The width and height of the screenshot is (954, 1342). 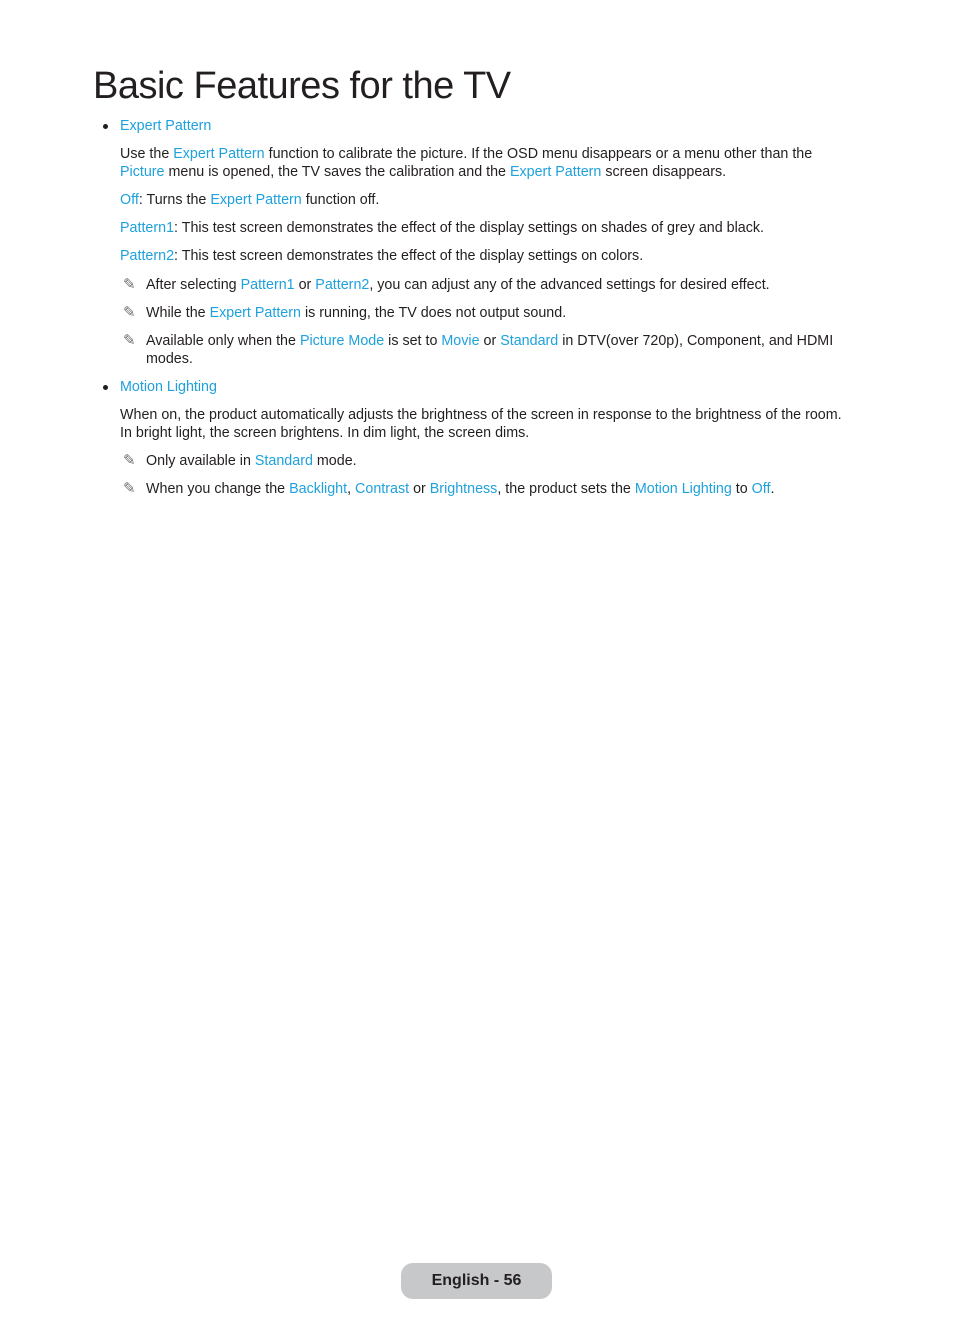 I want to click on text: to, so click(x=741, y=489).